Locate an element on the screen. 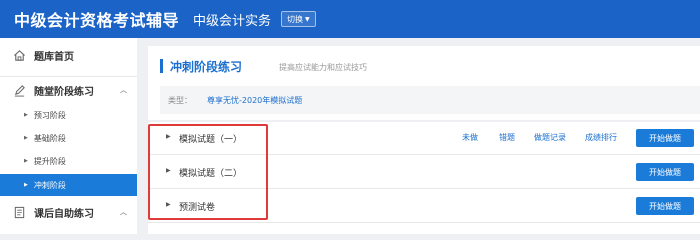 The width and height of the screenshot is (700, 240). type-filter-bar: 类型： 尊享无忧-2020年模拟试题 is located at coordinates (430, 100).